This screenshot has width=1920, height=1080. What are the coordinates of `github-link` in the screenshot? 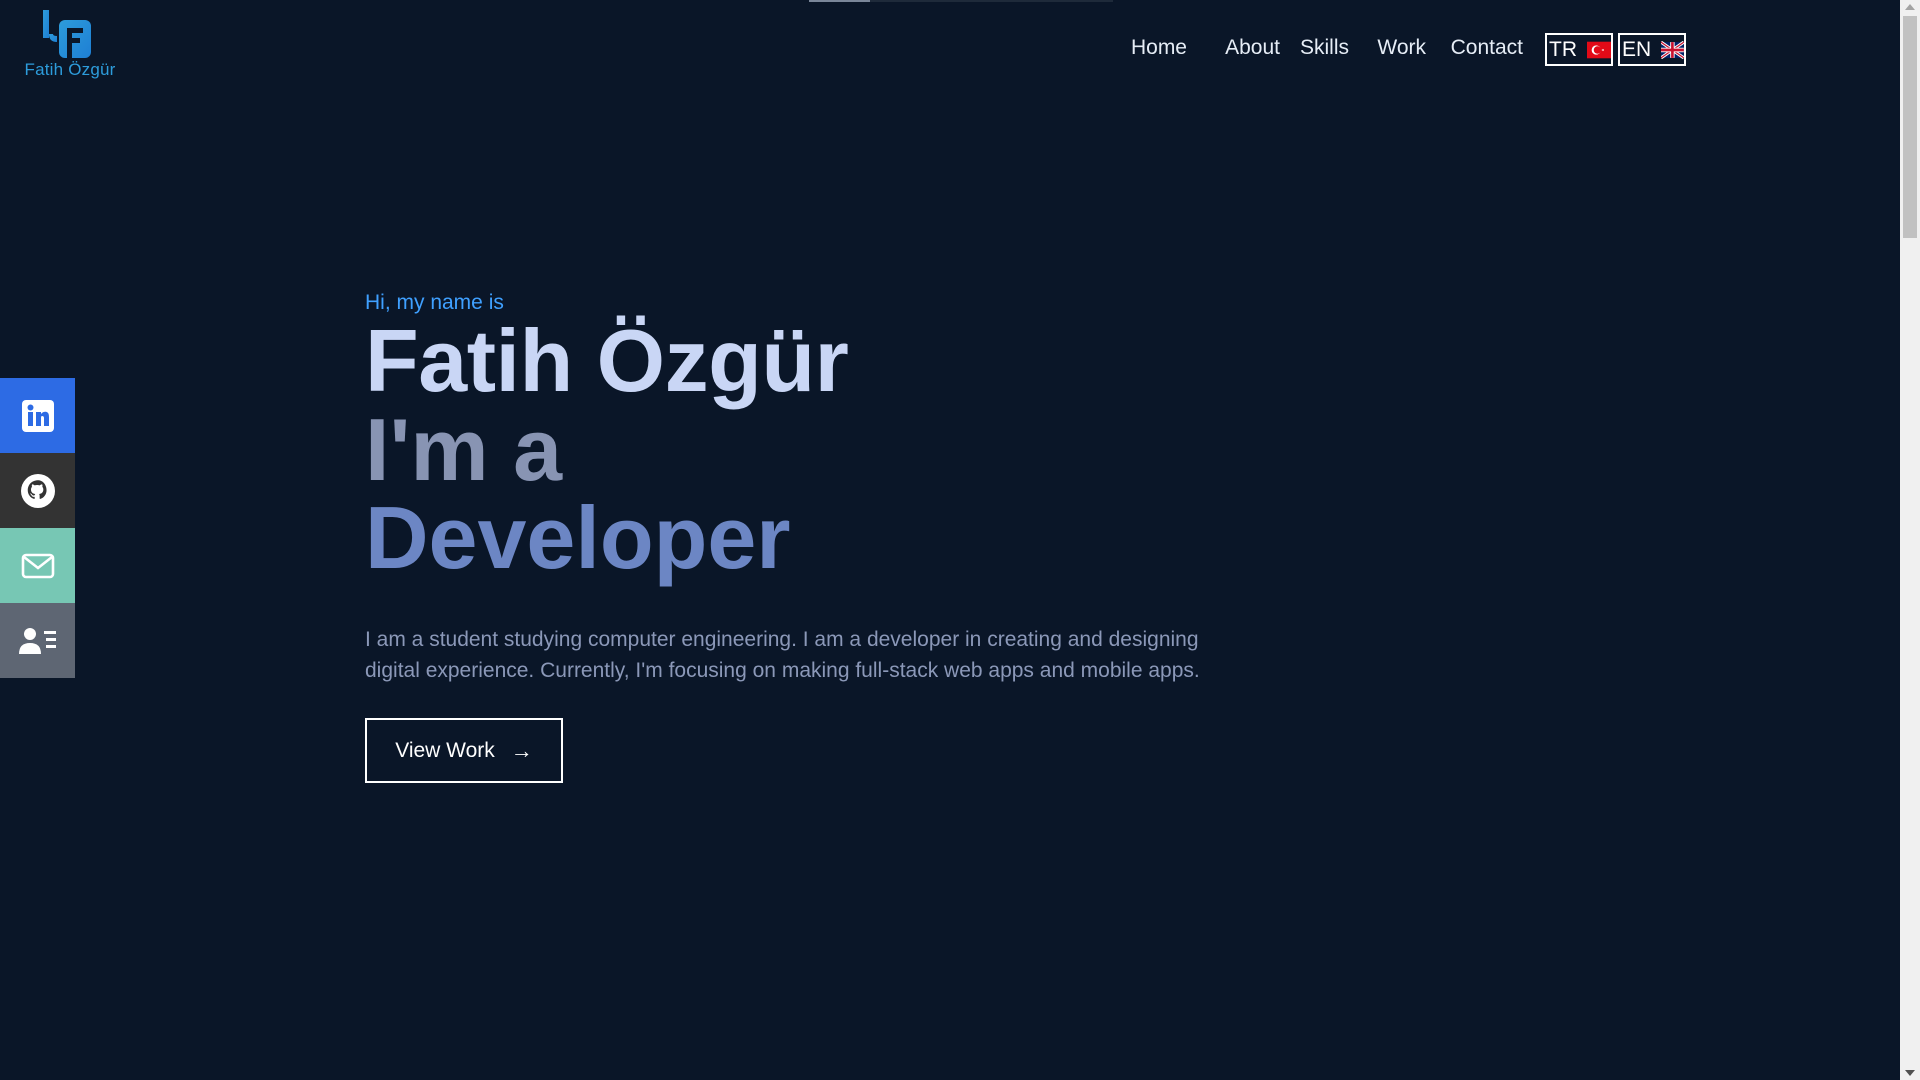 It's located at (37, 490).